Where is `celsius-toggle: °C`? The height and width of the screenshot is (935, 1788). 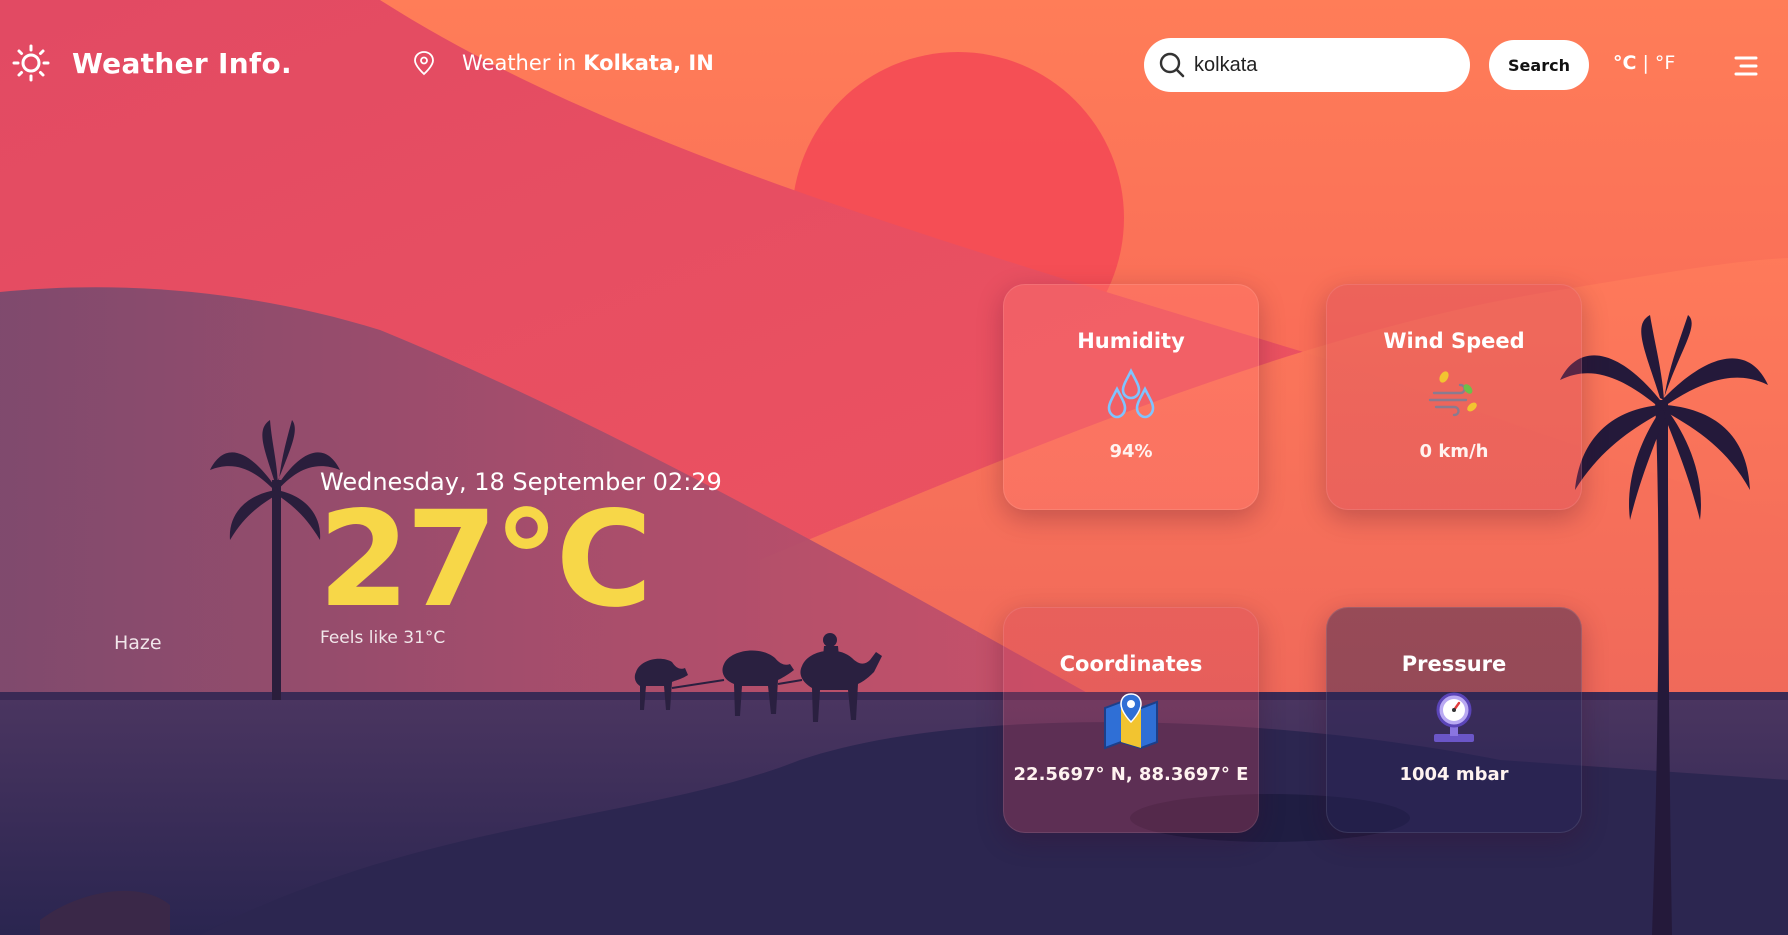 celsius-toggle: °C is located at coordinates (1624, 63).